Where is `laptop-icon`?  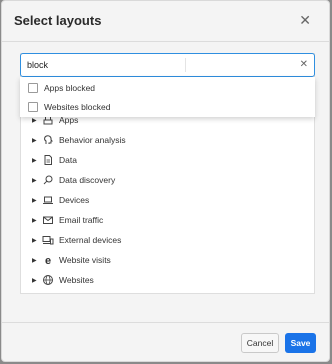 laptop-icon is located at coordinates (48, 200).